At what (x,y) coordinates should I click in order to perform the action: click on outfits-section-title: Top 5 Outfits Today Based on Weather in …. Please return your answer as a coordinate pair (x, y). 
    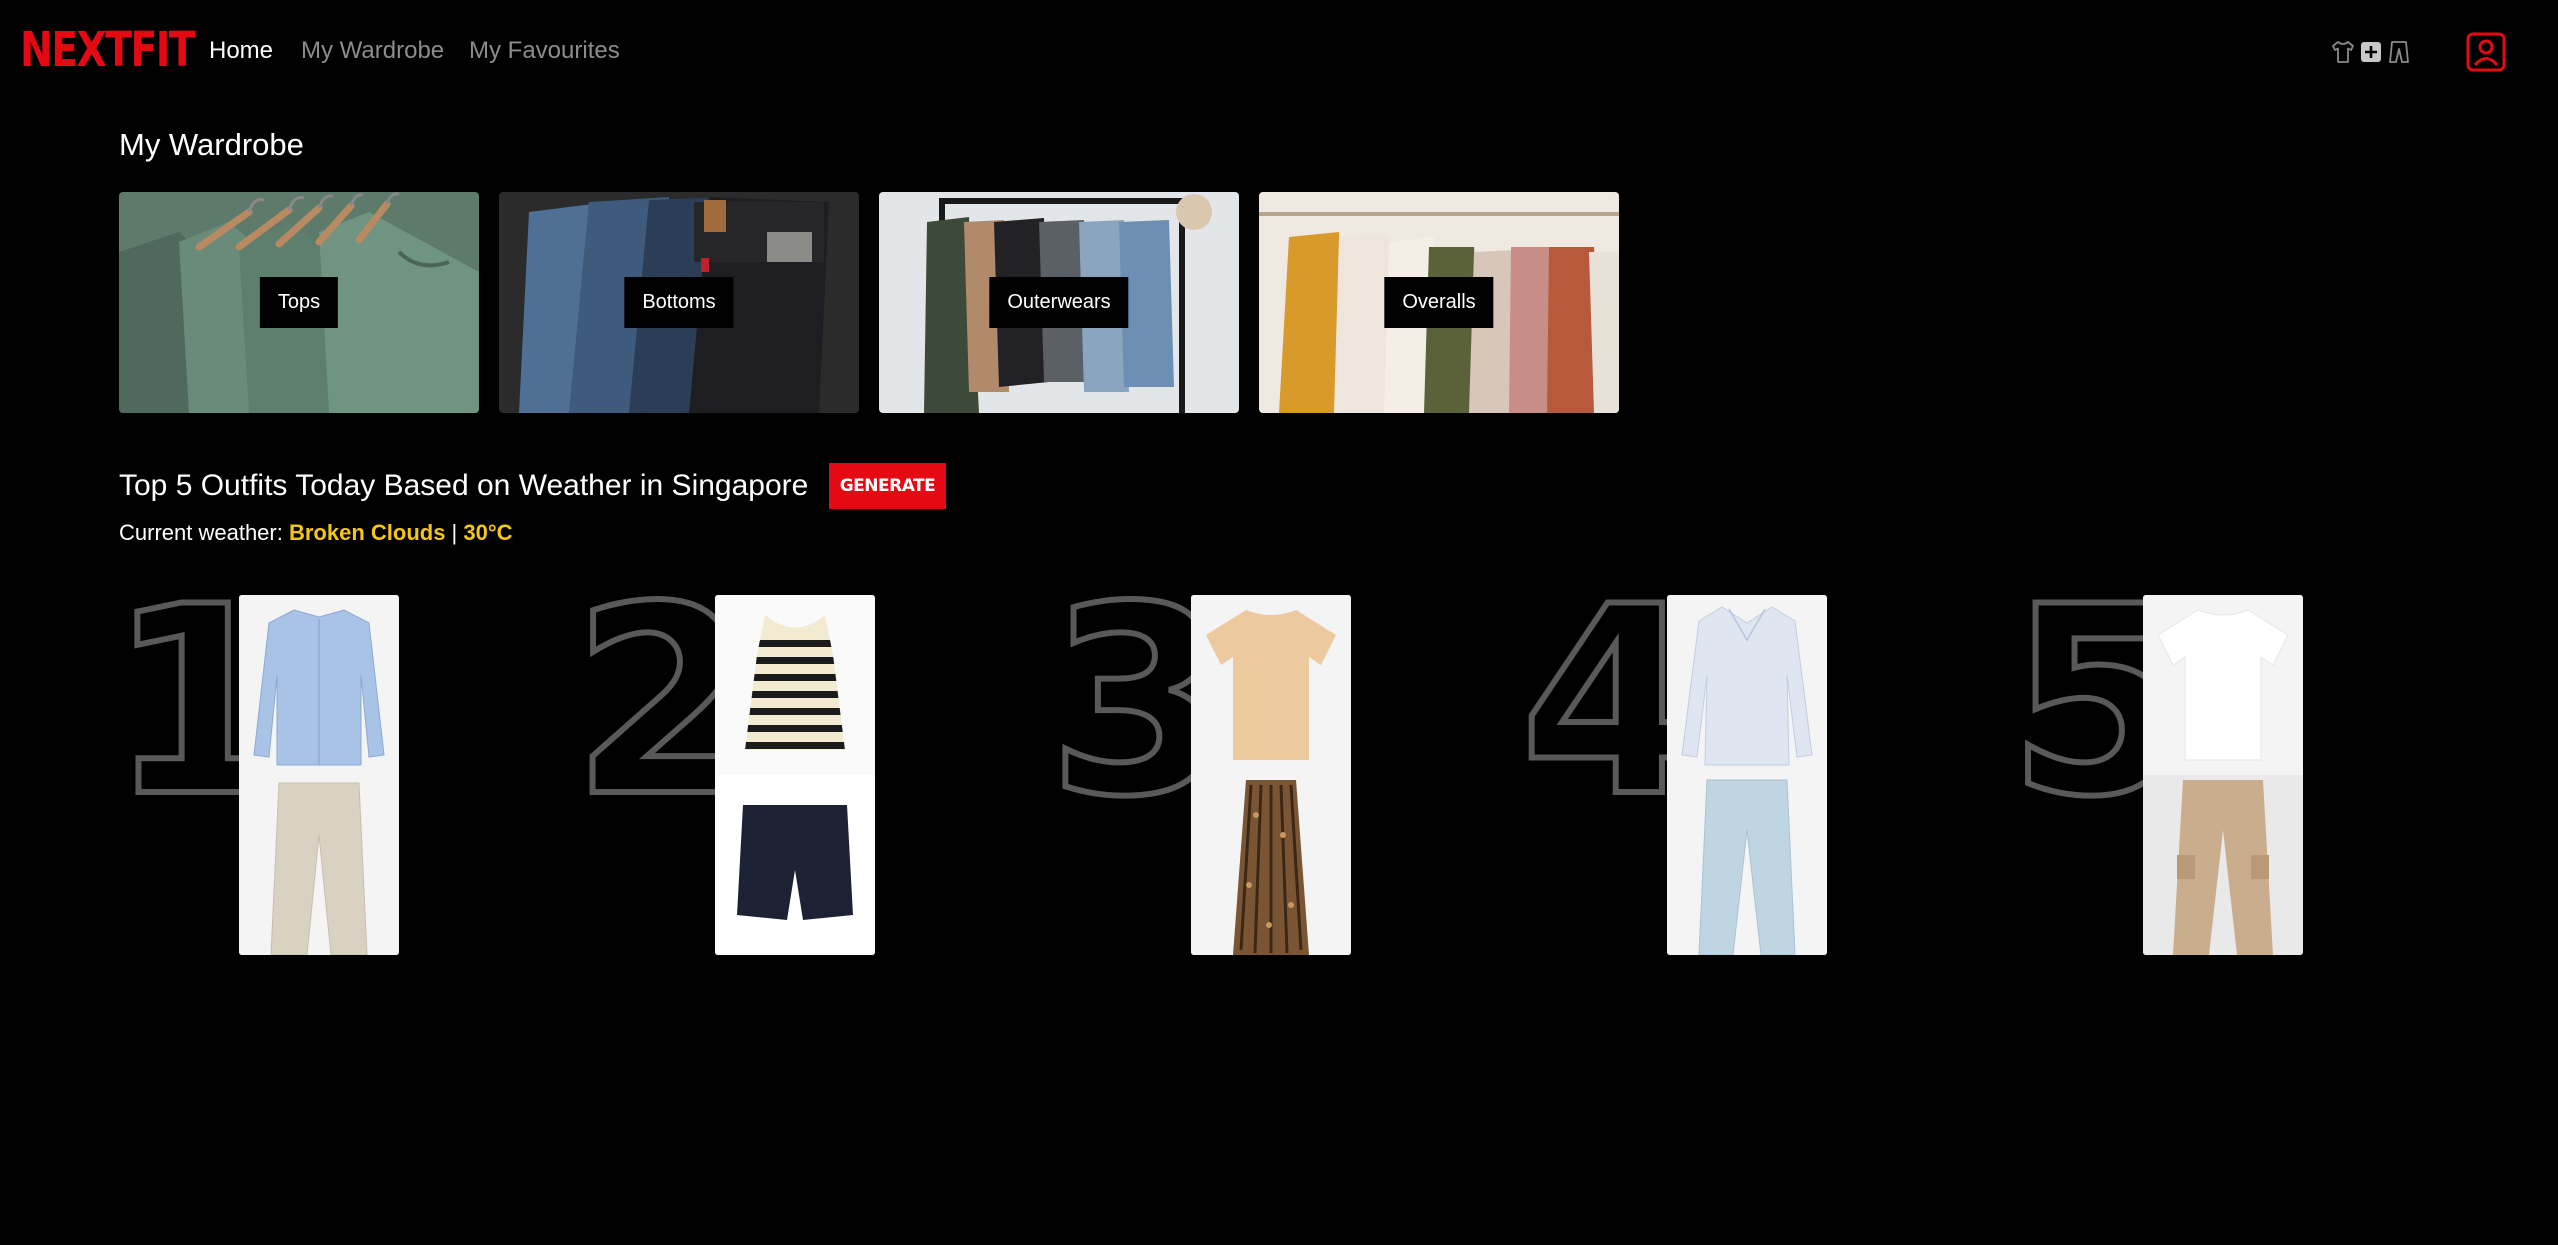
    Looking at the image, I should click on (464, 485).